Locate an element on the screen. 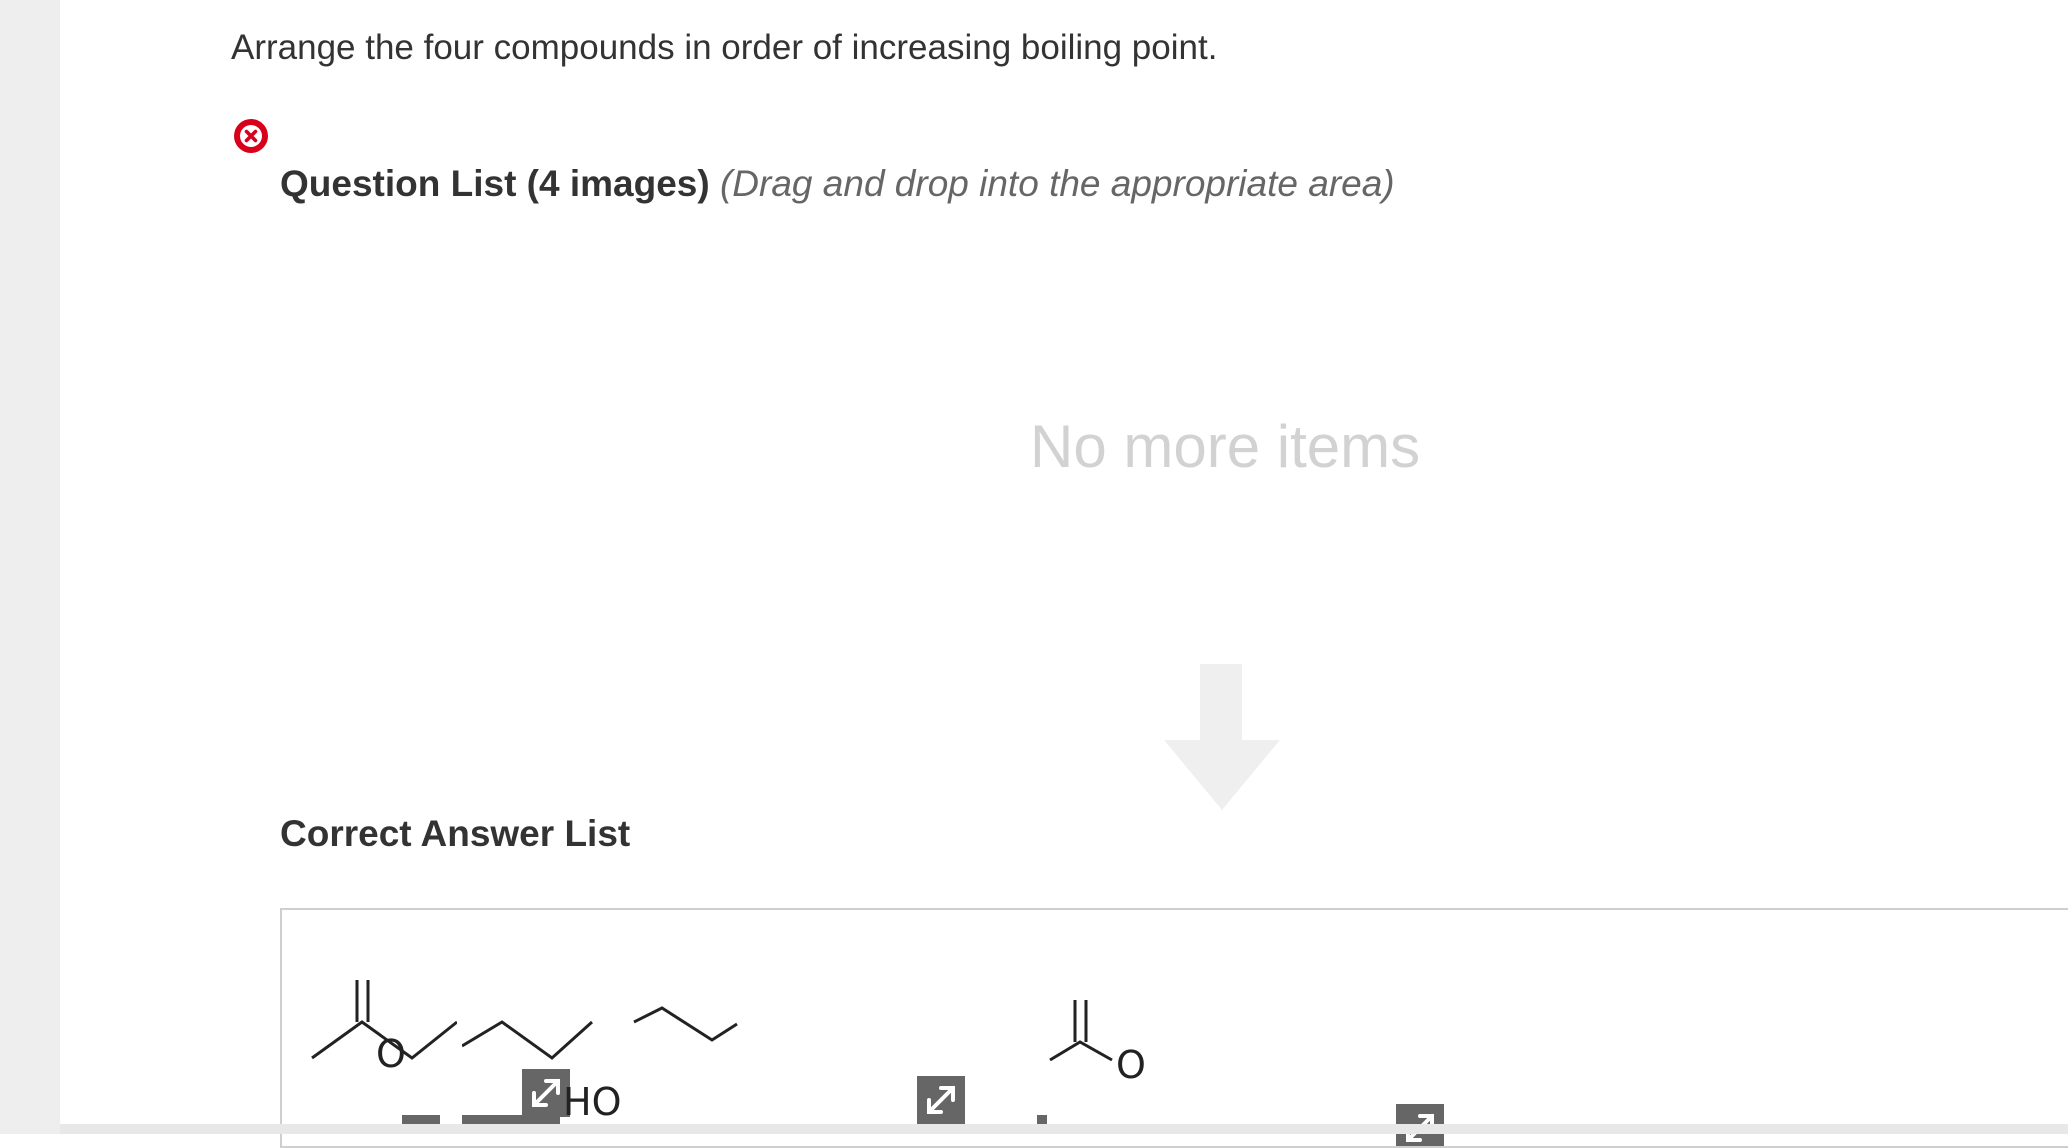  down-arrow-icon is located at coordinates (1222, 737).